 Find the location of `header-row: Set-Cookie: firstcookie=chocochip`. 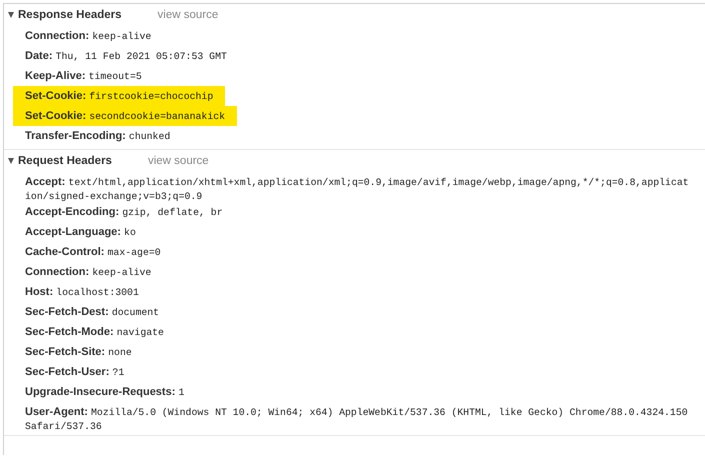

header-row: Set-Cookie: firstcookie=chocochip is located at coordinates (119, 96).